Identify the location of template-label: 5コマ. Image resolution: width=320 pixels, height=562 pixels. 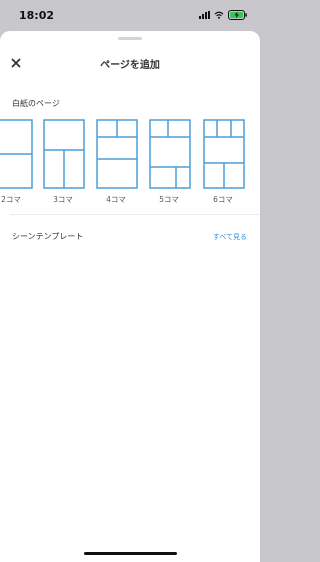
(169, 199).